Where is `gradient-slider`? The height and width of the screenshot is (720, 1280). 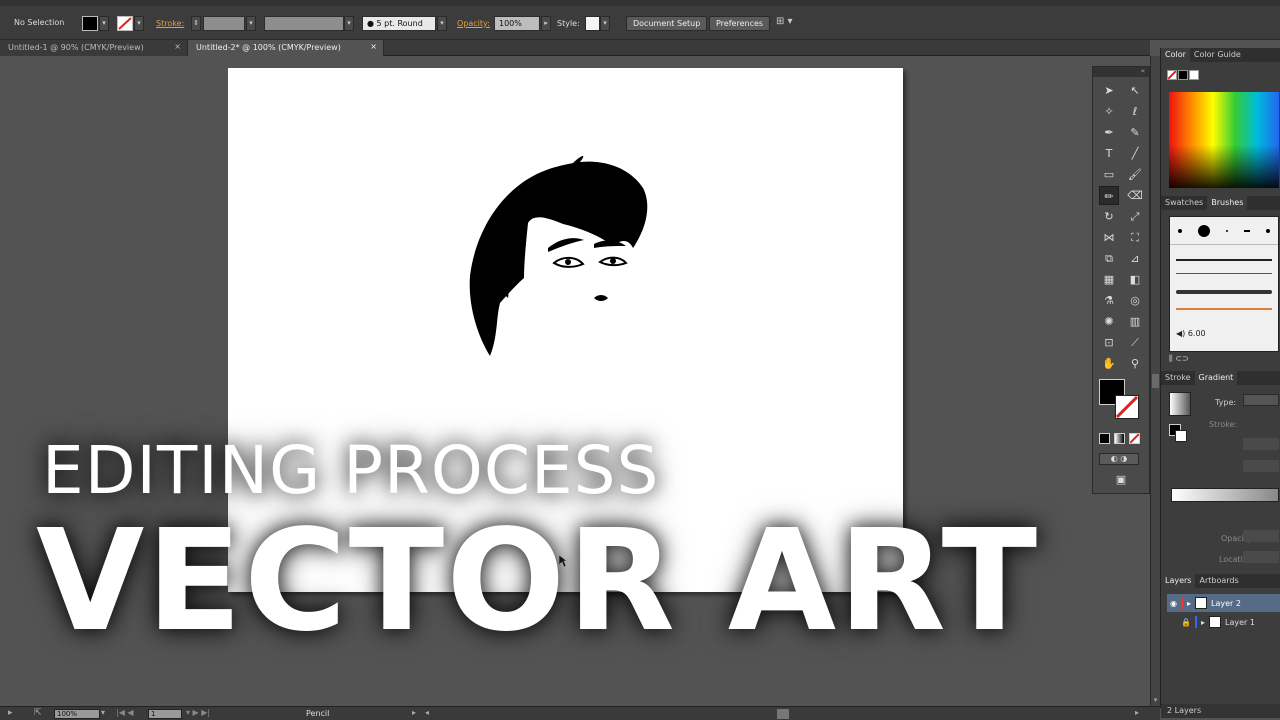
gradient-slider is located at coordinates (1225, 495).